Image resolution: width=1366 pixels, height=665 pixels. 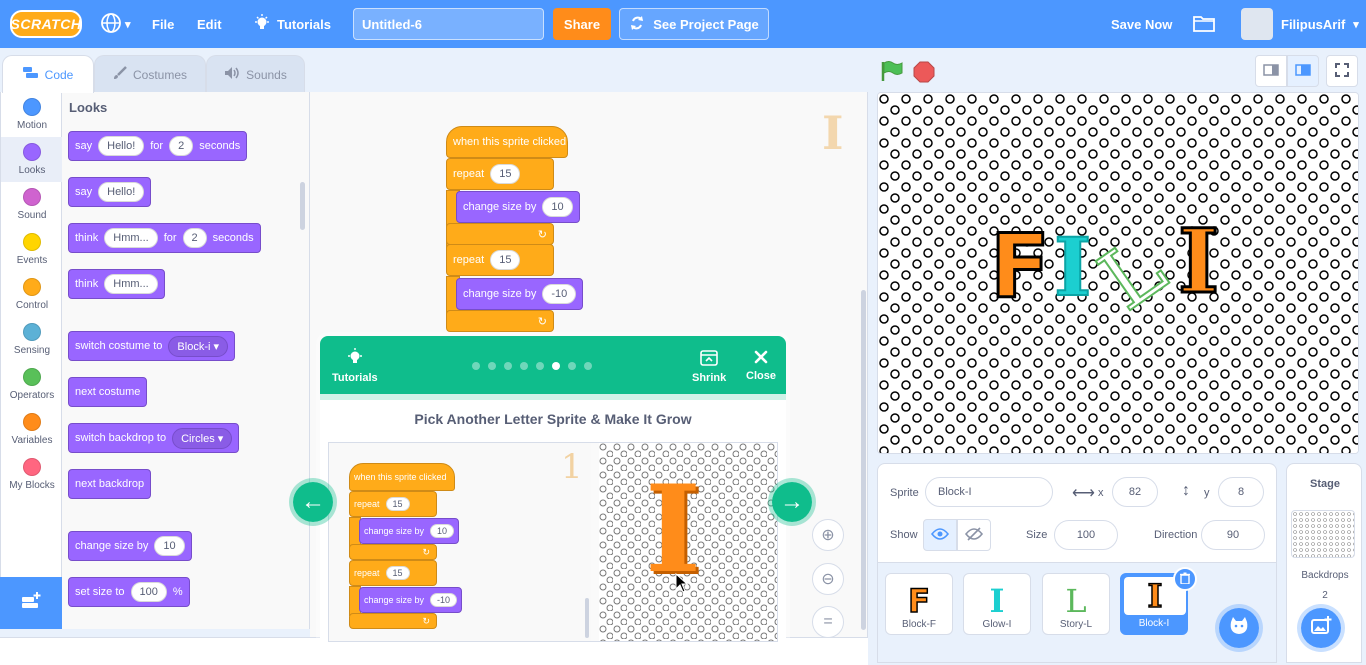 What do you see at coordinates (520, 294) in the screenshot?
I see `block-change-size-2: change size by -10` at bounding box center [520, 294].